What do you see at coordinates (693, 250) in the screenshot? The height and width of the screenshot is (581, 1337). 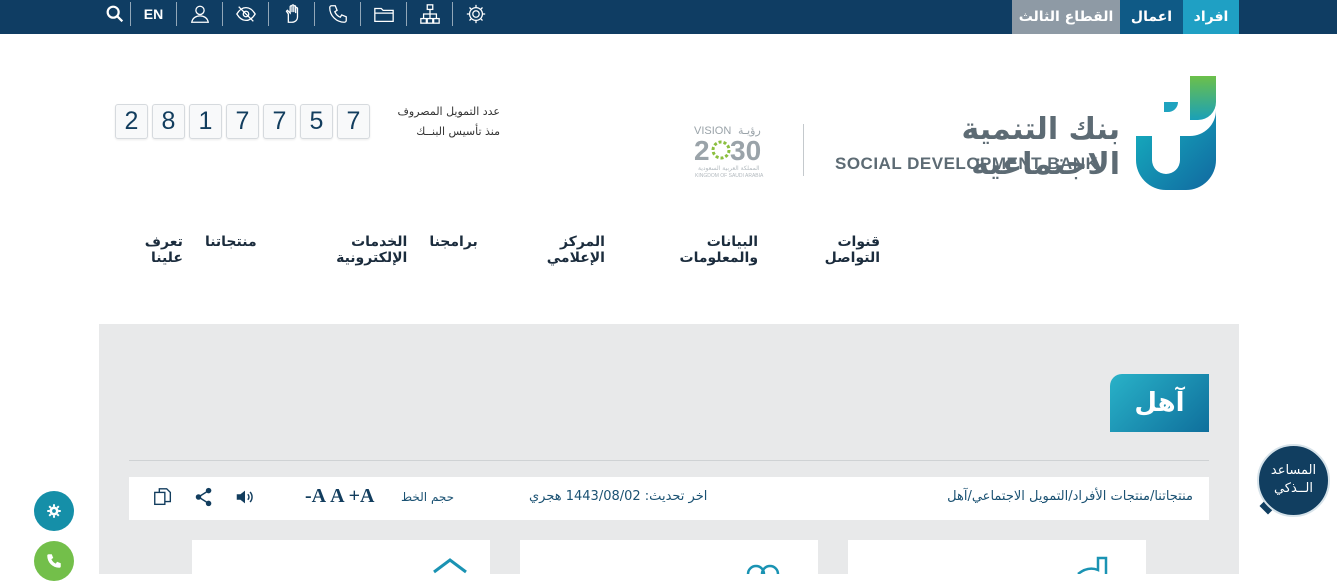 I see `nav-data-information: البيانات والمعلومات` at bounding box center [693, 250].